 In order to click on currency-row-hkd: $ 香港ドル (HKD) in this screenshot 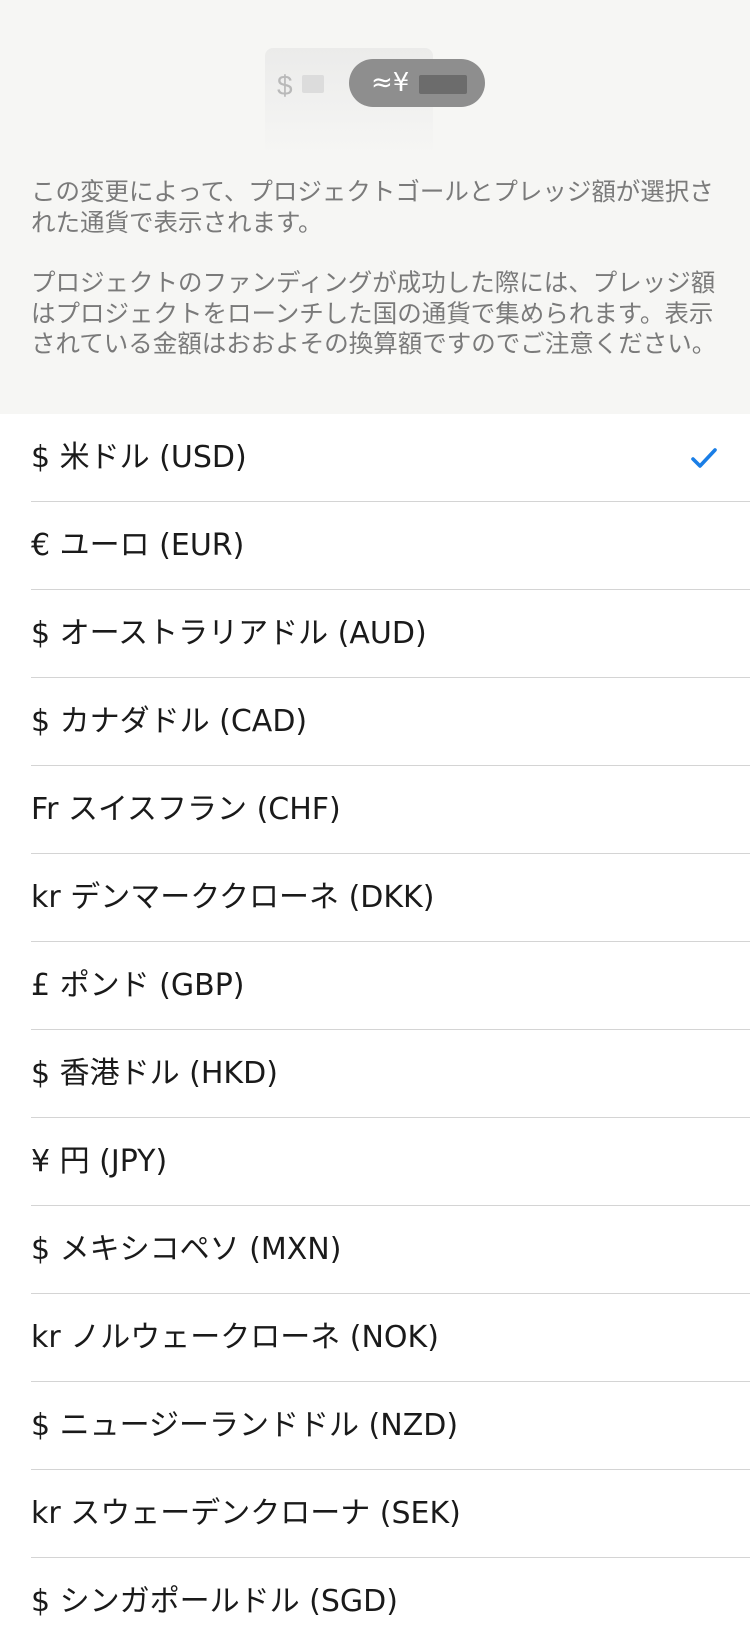, I will do `click(375, 1074)`.